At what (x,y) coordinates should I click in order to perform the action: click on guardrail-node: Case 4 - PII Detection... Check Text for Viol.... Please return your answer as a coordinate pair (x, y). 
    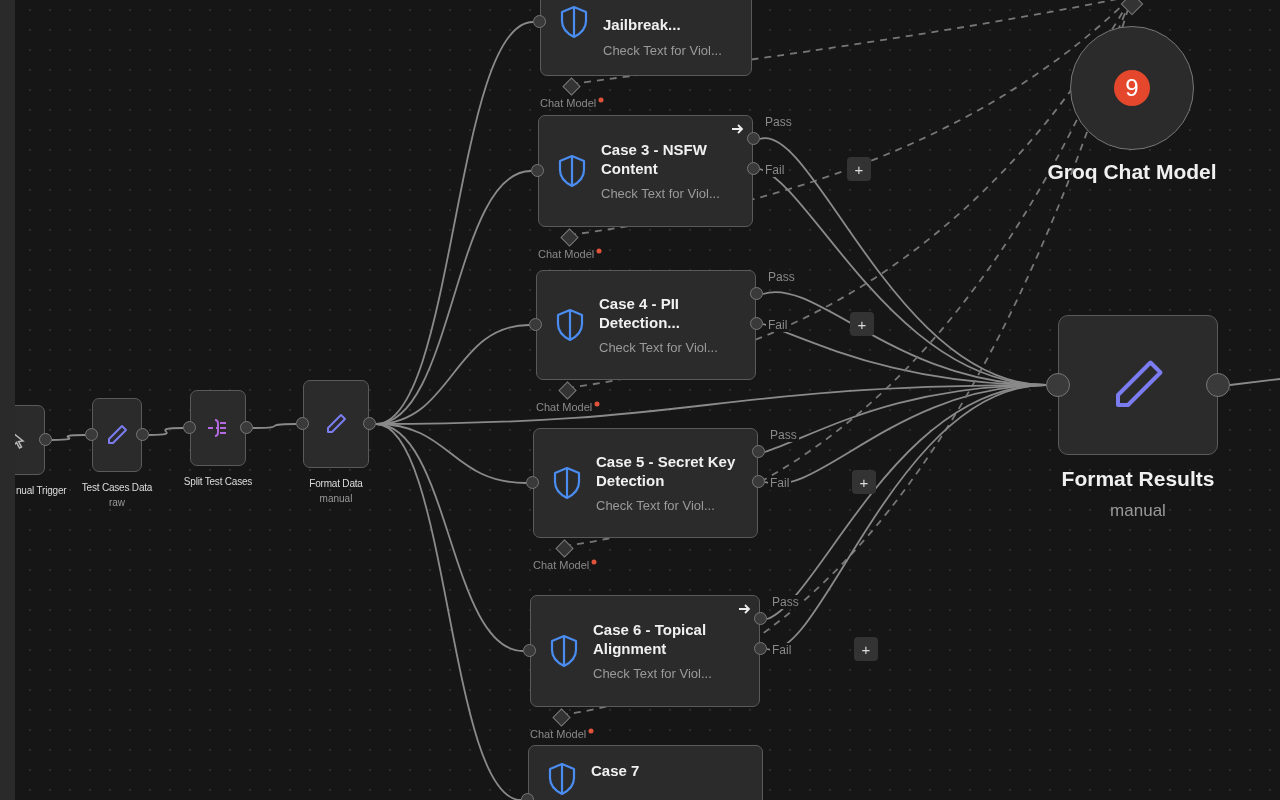
    Looking at the image, I should click on (646, 325).